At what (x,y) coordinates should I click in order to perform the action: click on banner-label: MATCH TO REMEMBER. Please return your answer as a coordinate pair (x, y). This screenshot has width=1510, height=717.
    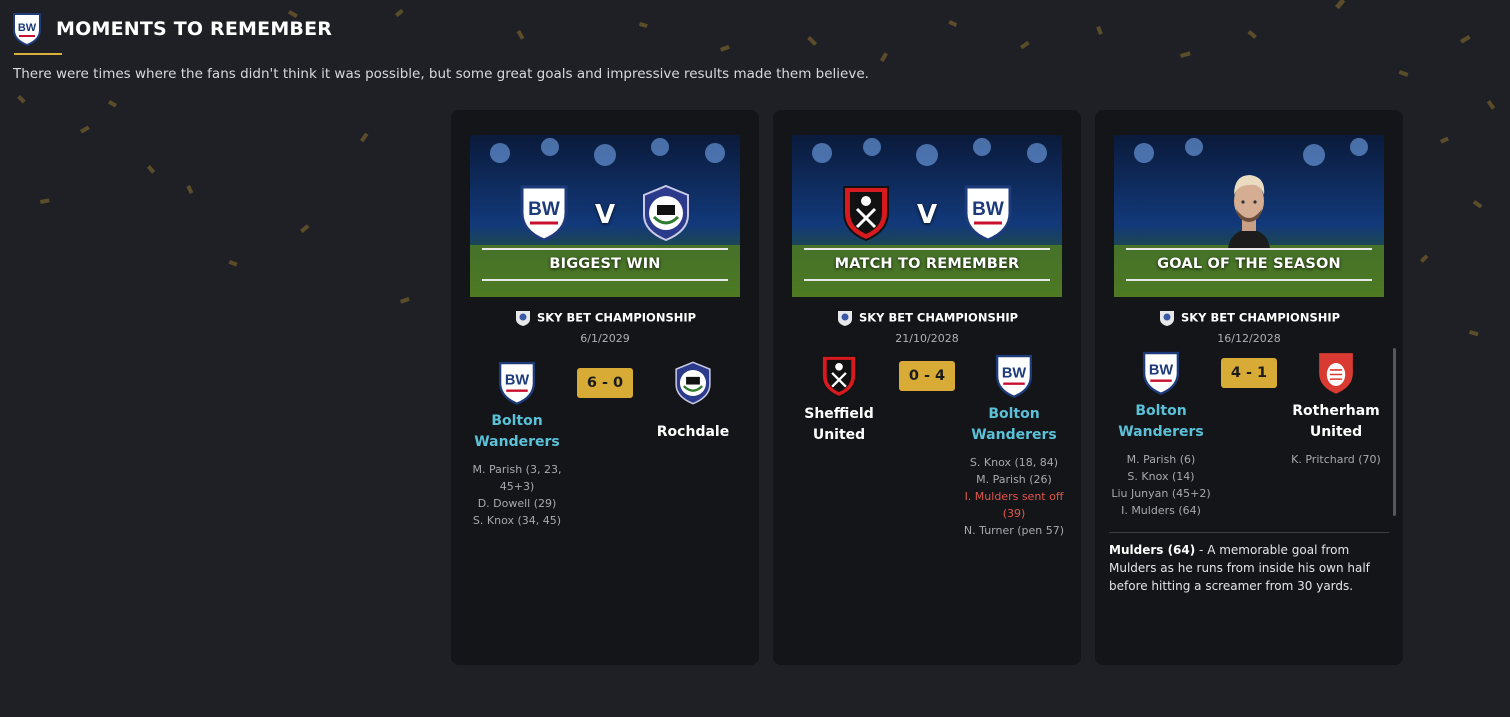
    Looking at the image, I should click on (927, 264).